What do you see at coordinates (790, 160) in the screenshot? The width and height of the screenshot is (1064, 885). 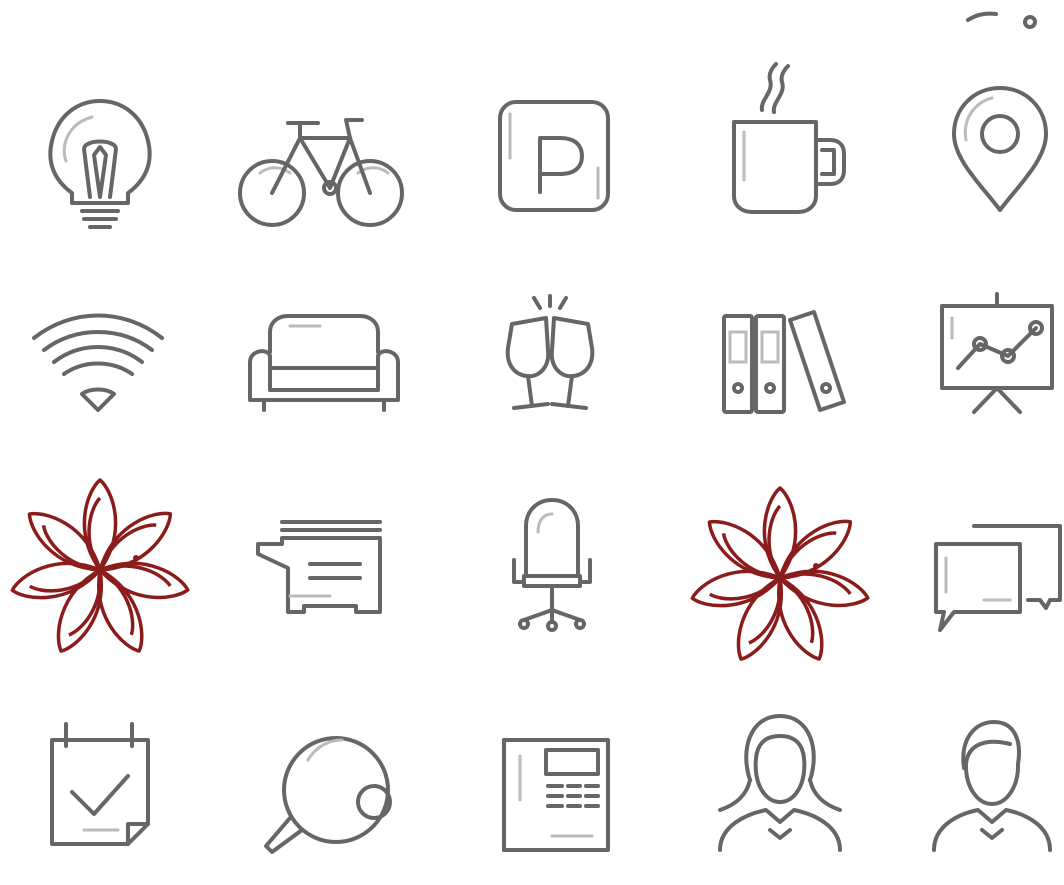 I see `coffee-mug-icon` at bounding box center [790, 160].